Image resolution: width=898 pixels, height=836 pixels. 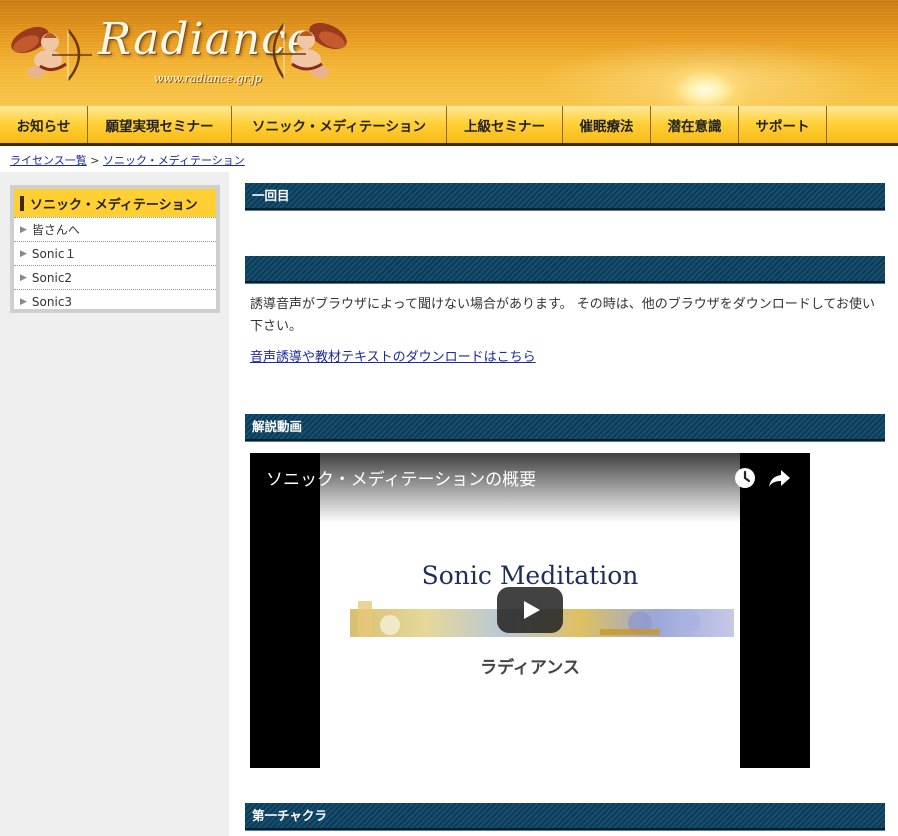 What do you see at coordinates (52, 301) in the screenshot?
I see `sidebar-item-label: Sonic3` at bounding box center [52, 301].